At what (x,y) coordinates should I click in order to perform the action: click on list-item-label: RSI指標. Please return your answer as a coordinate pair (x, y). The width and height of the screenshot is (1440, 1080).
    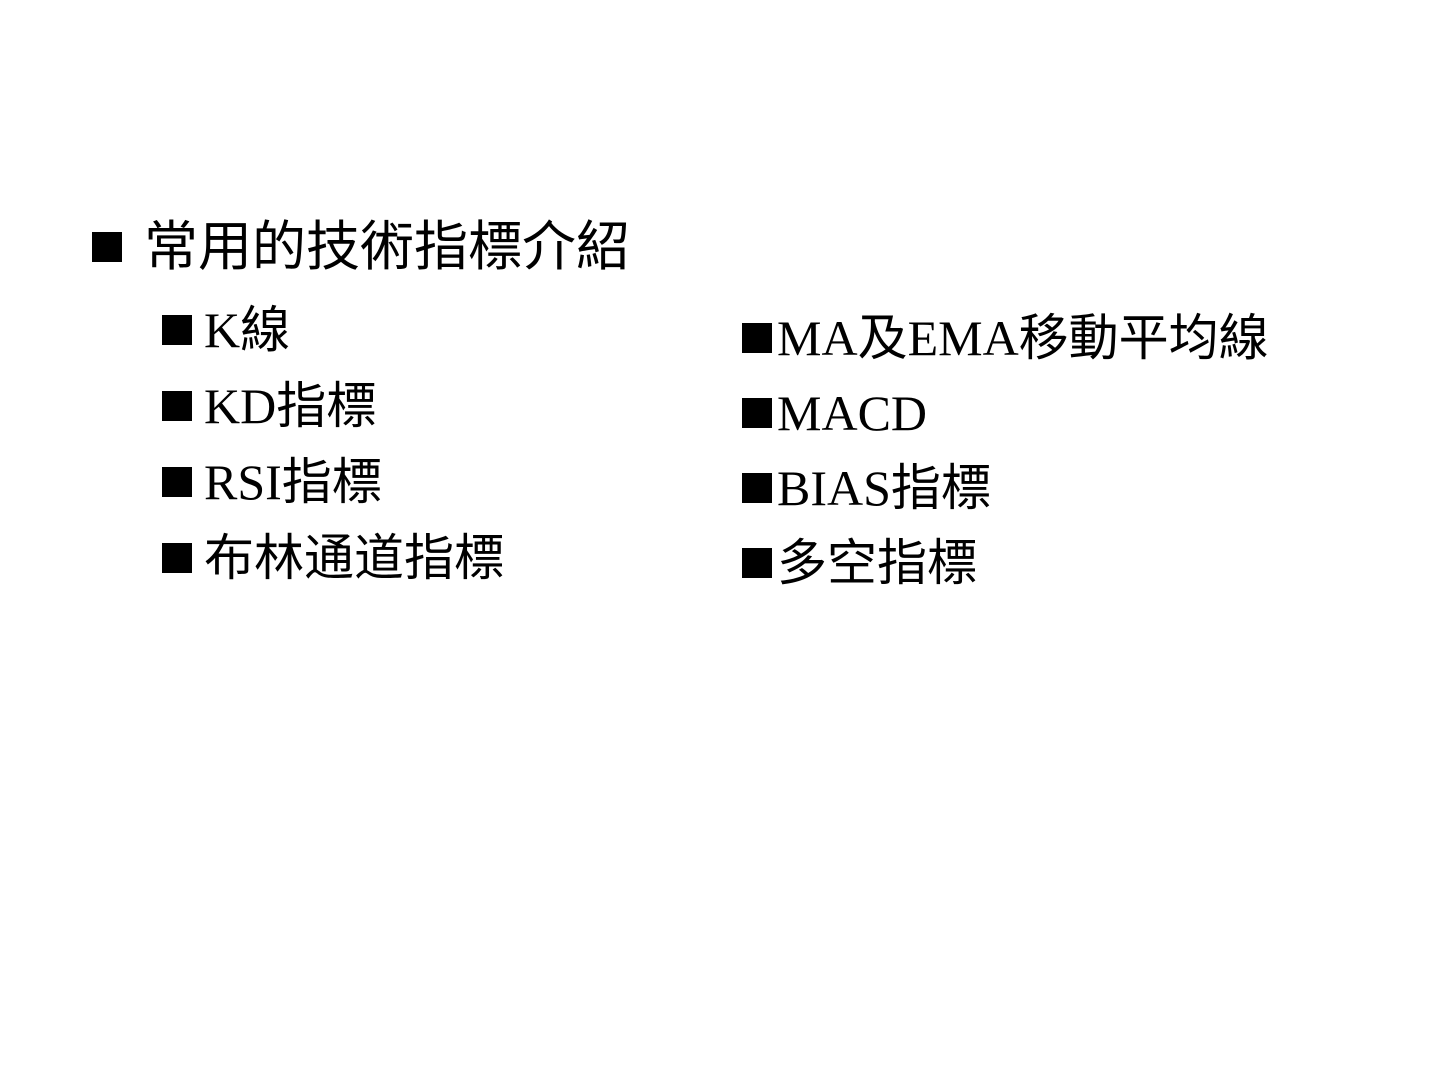
    Looking at the image, I should click on (293, 482).